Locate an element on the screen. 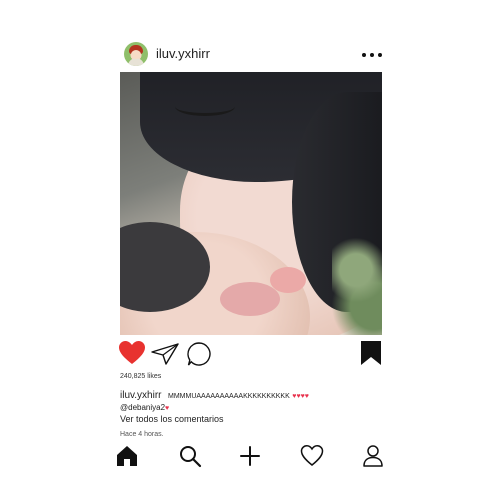 Image resolution: width=500 pixels, height=500 pixels. avatar is located at coordinates (136, 54).